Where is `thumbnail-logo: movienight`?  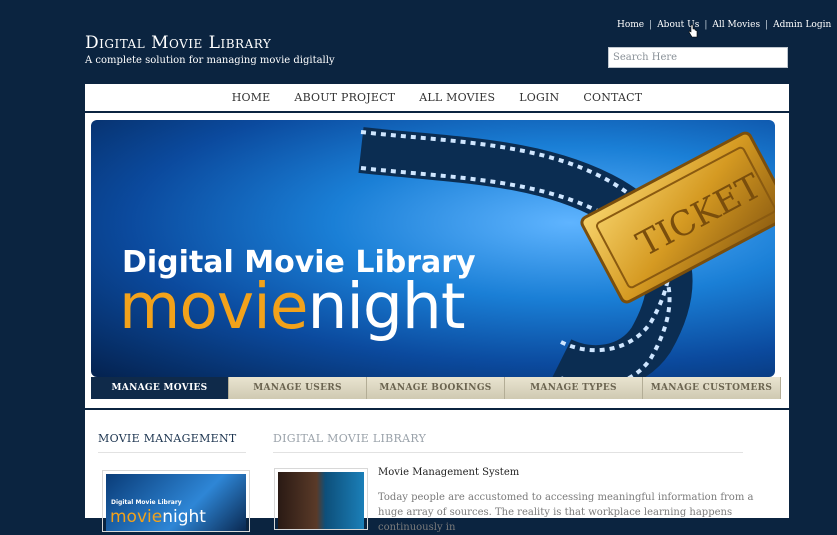 thumbnail-logo: movienight is located at coordinates (158, 517).